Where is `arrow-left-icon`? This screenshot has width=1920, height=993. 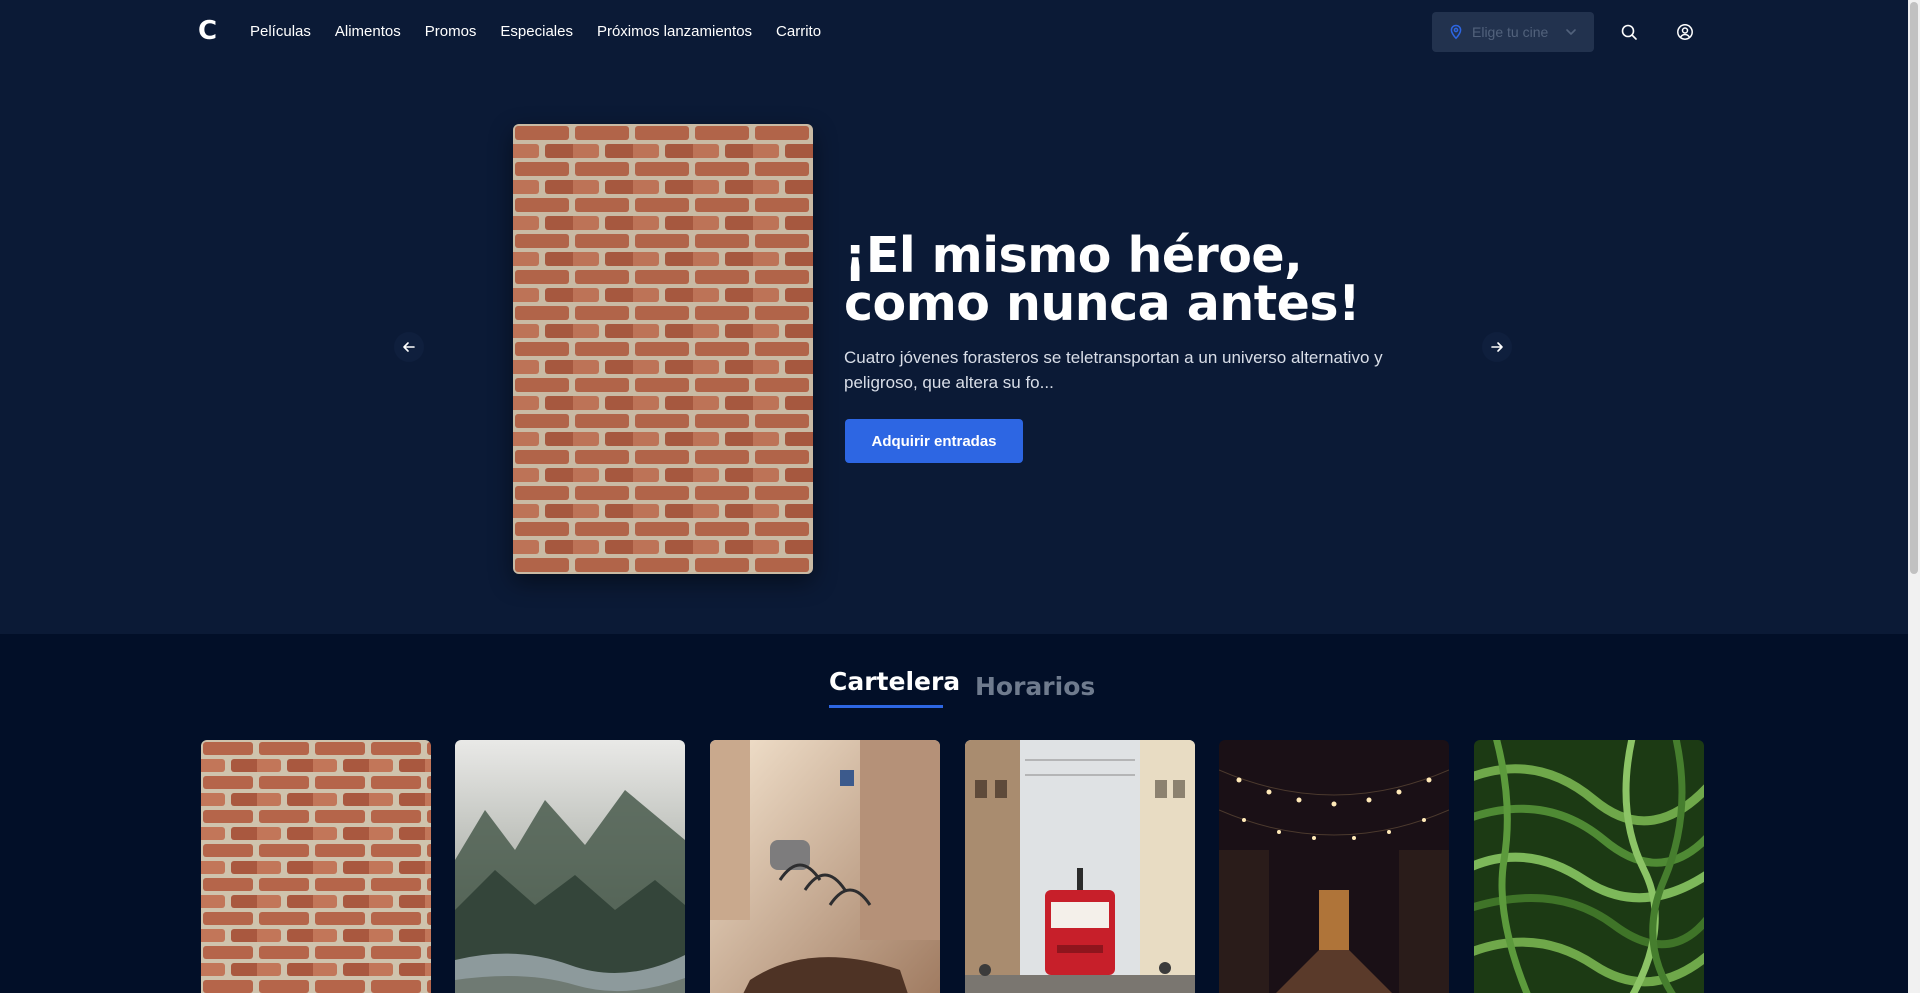
arrow-left-icon is located at coordinates (409, 347).